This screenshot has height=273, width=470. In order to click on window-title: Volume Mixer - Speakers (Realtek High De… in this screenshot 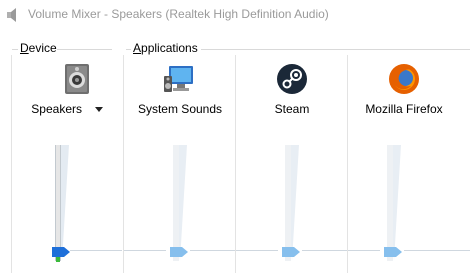, I will do `click(178, 14)`.